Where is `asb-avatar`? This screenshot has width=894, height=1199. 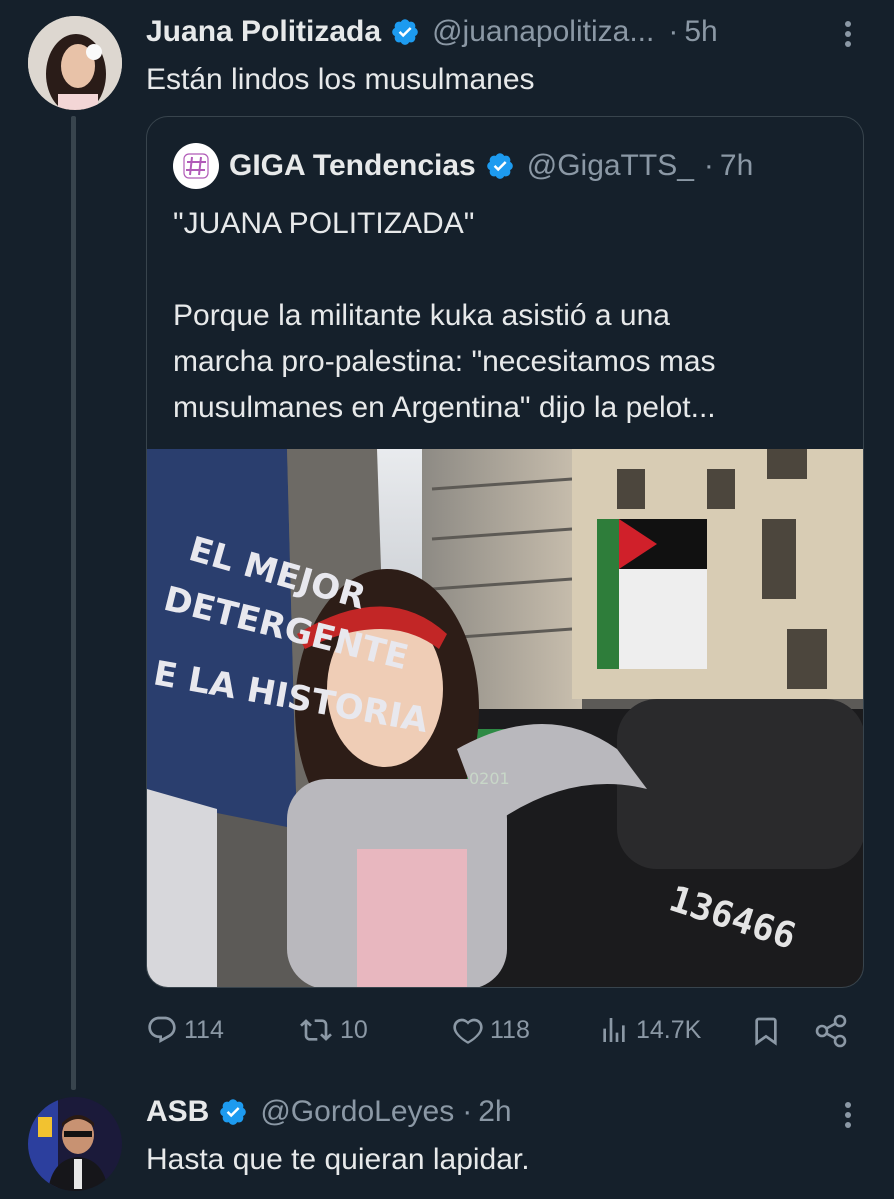 asb-avatar is located at coordinates (75, 1144).